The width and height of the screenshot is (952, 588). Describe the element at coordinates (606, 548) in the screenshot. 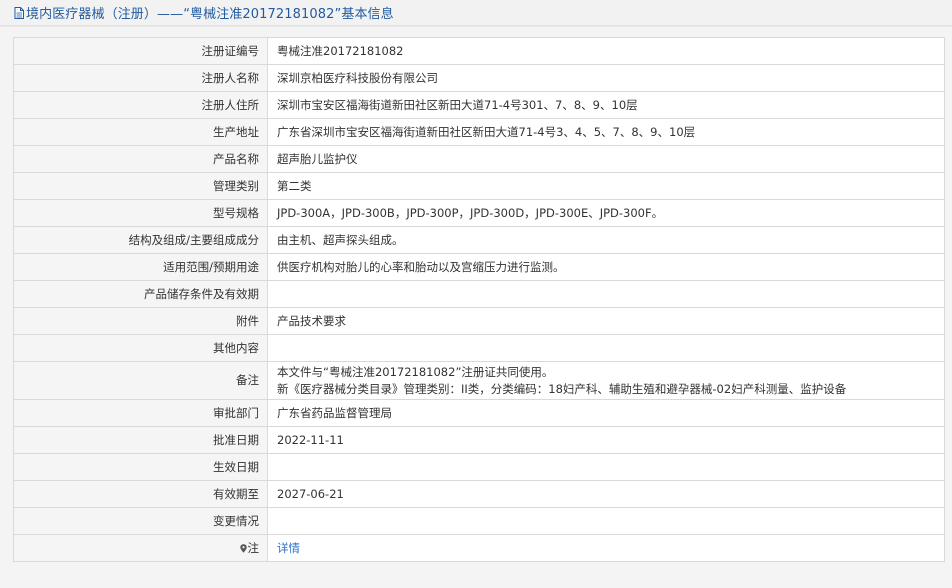

I see `row-value: 详情` at that location.